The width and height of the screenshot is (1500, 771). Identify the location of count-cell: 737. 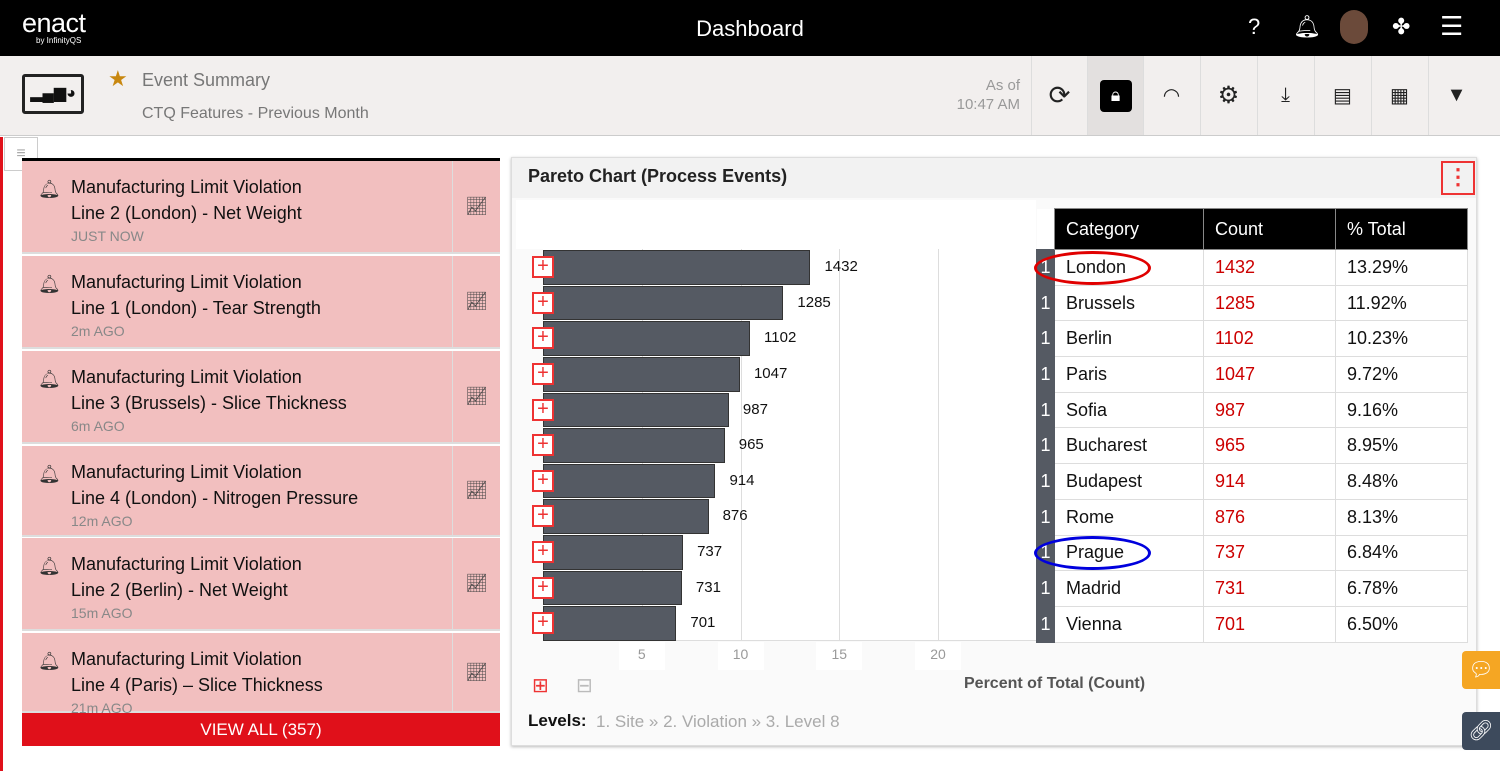
(1269, 553).